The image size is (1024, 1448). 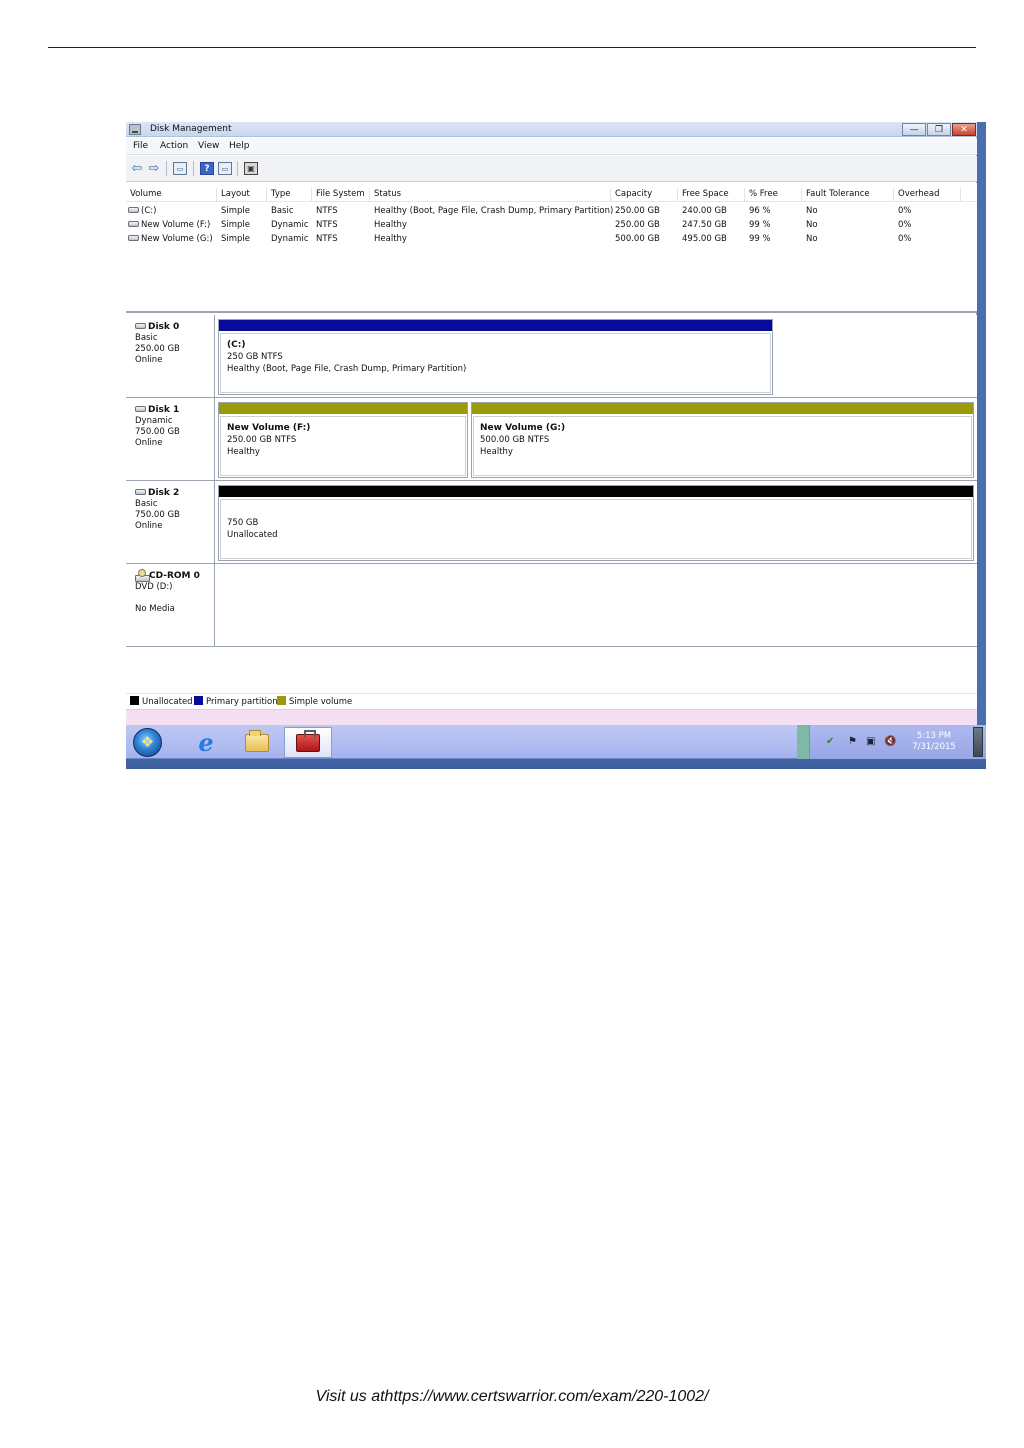 I want to click on file-explorer-folder-icon, so click(x=257, y=740).